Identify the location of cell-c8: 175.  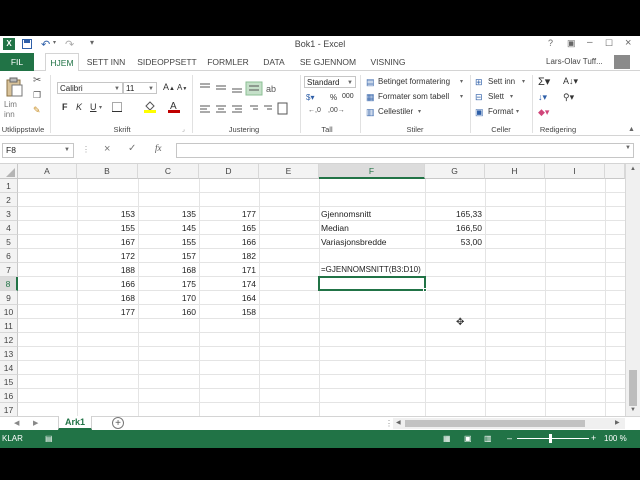
(168, 284).